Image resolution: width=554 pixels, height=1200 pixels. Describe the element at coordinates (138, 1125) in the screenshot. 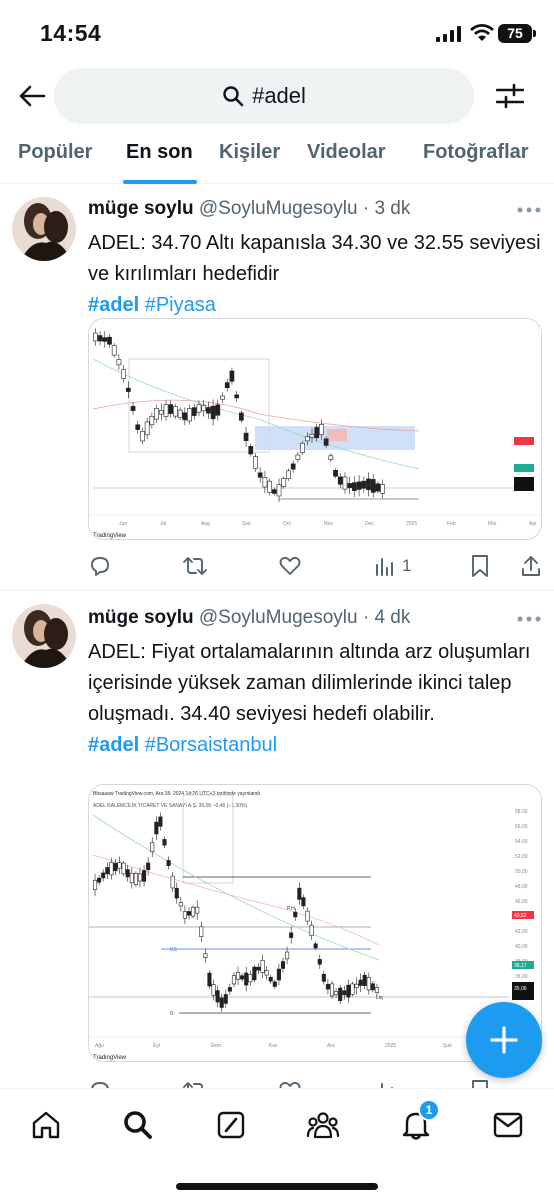

I see `nav-explore` at that location.